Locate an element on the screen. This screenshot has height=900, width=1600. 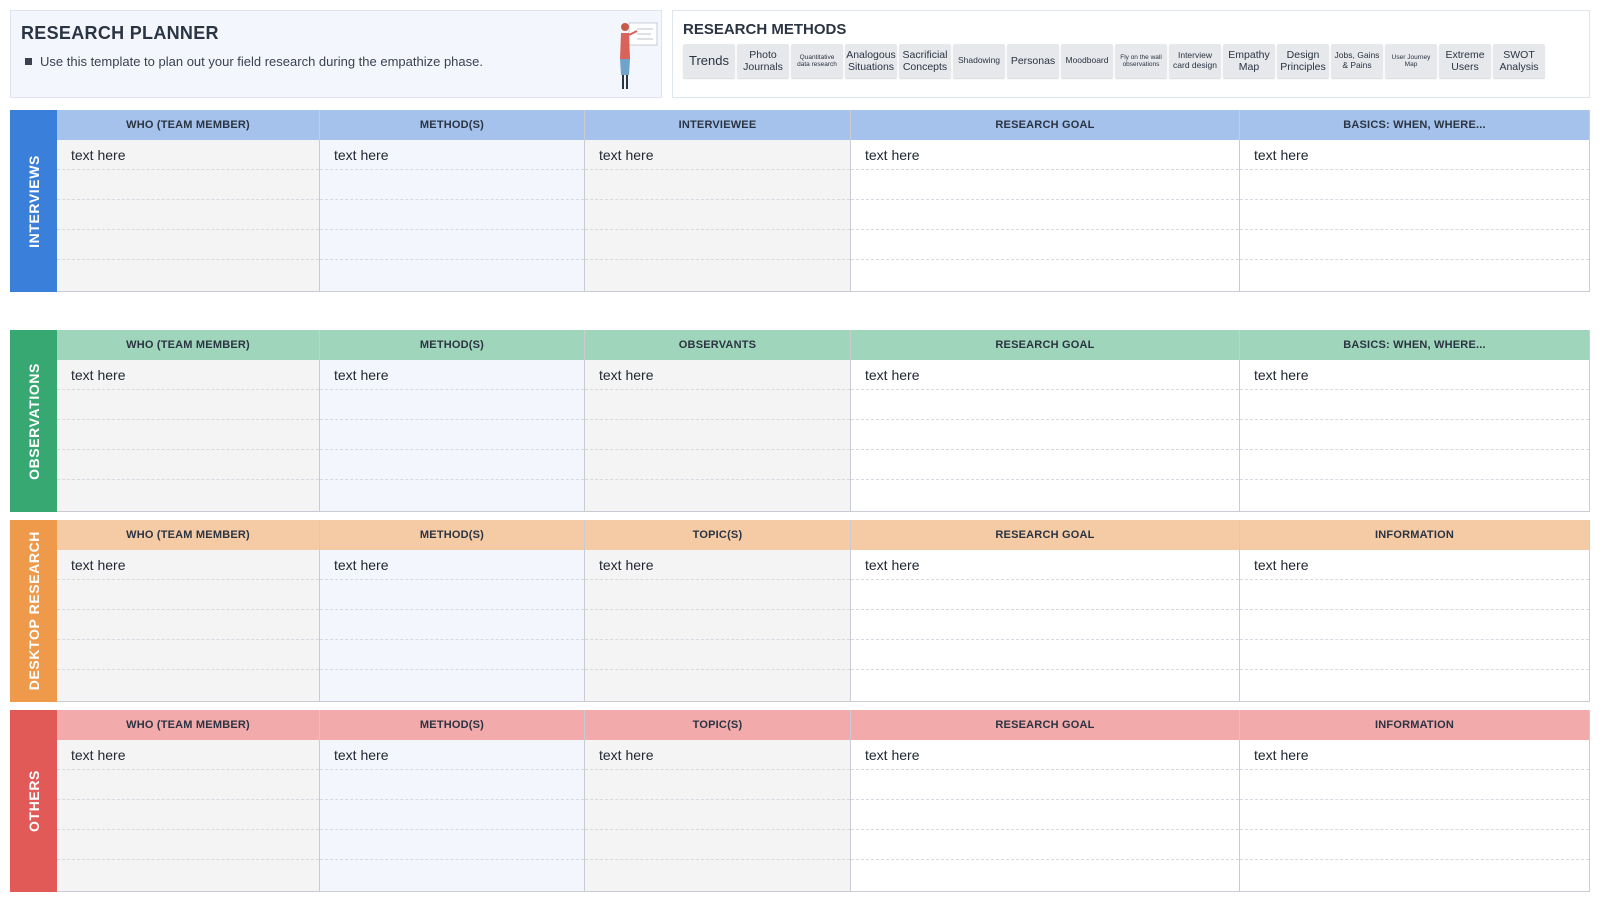
method-chip-empathy-map: Empathy Map is located at coordinates (1249, 61).